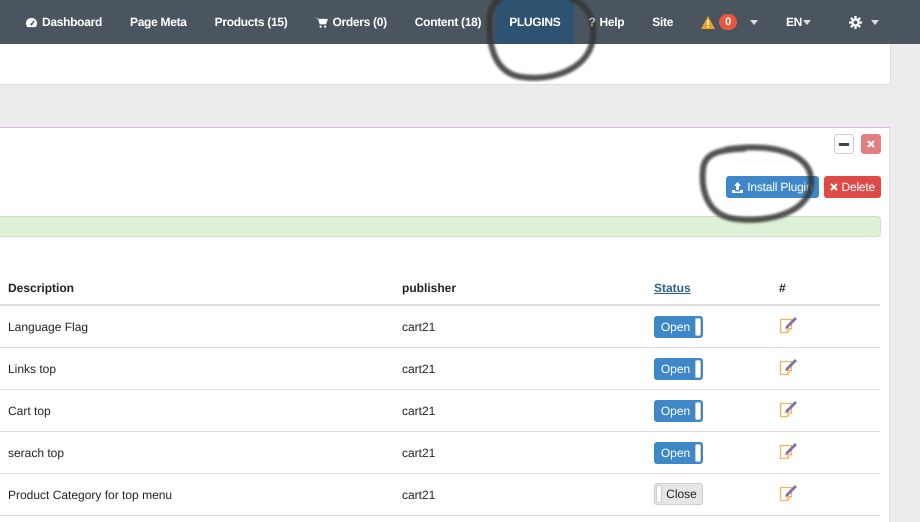 This screenshot has width=920, height=522. I want to click on table-cell: serach top, so click(36, 453).